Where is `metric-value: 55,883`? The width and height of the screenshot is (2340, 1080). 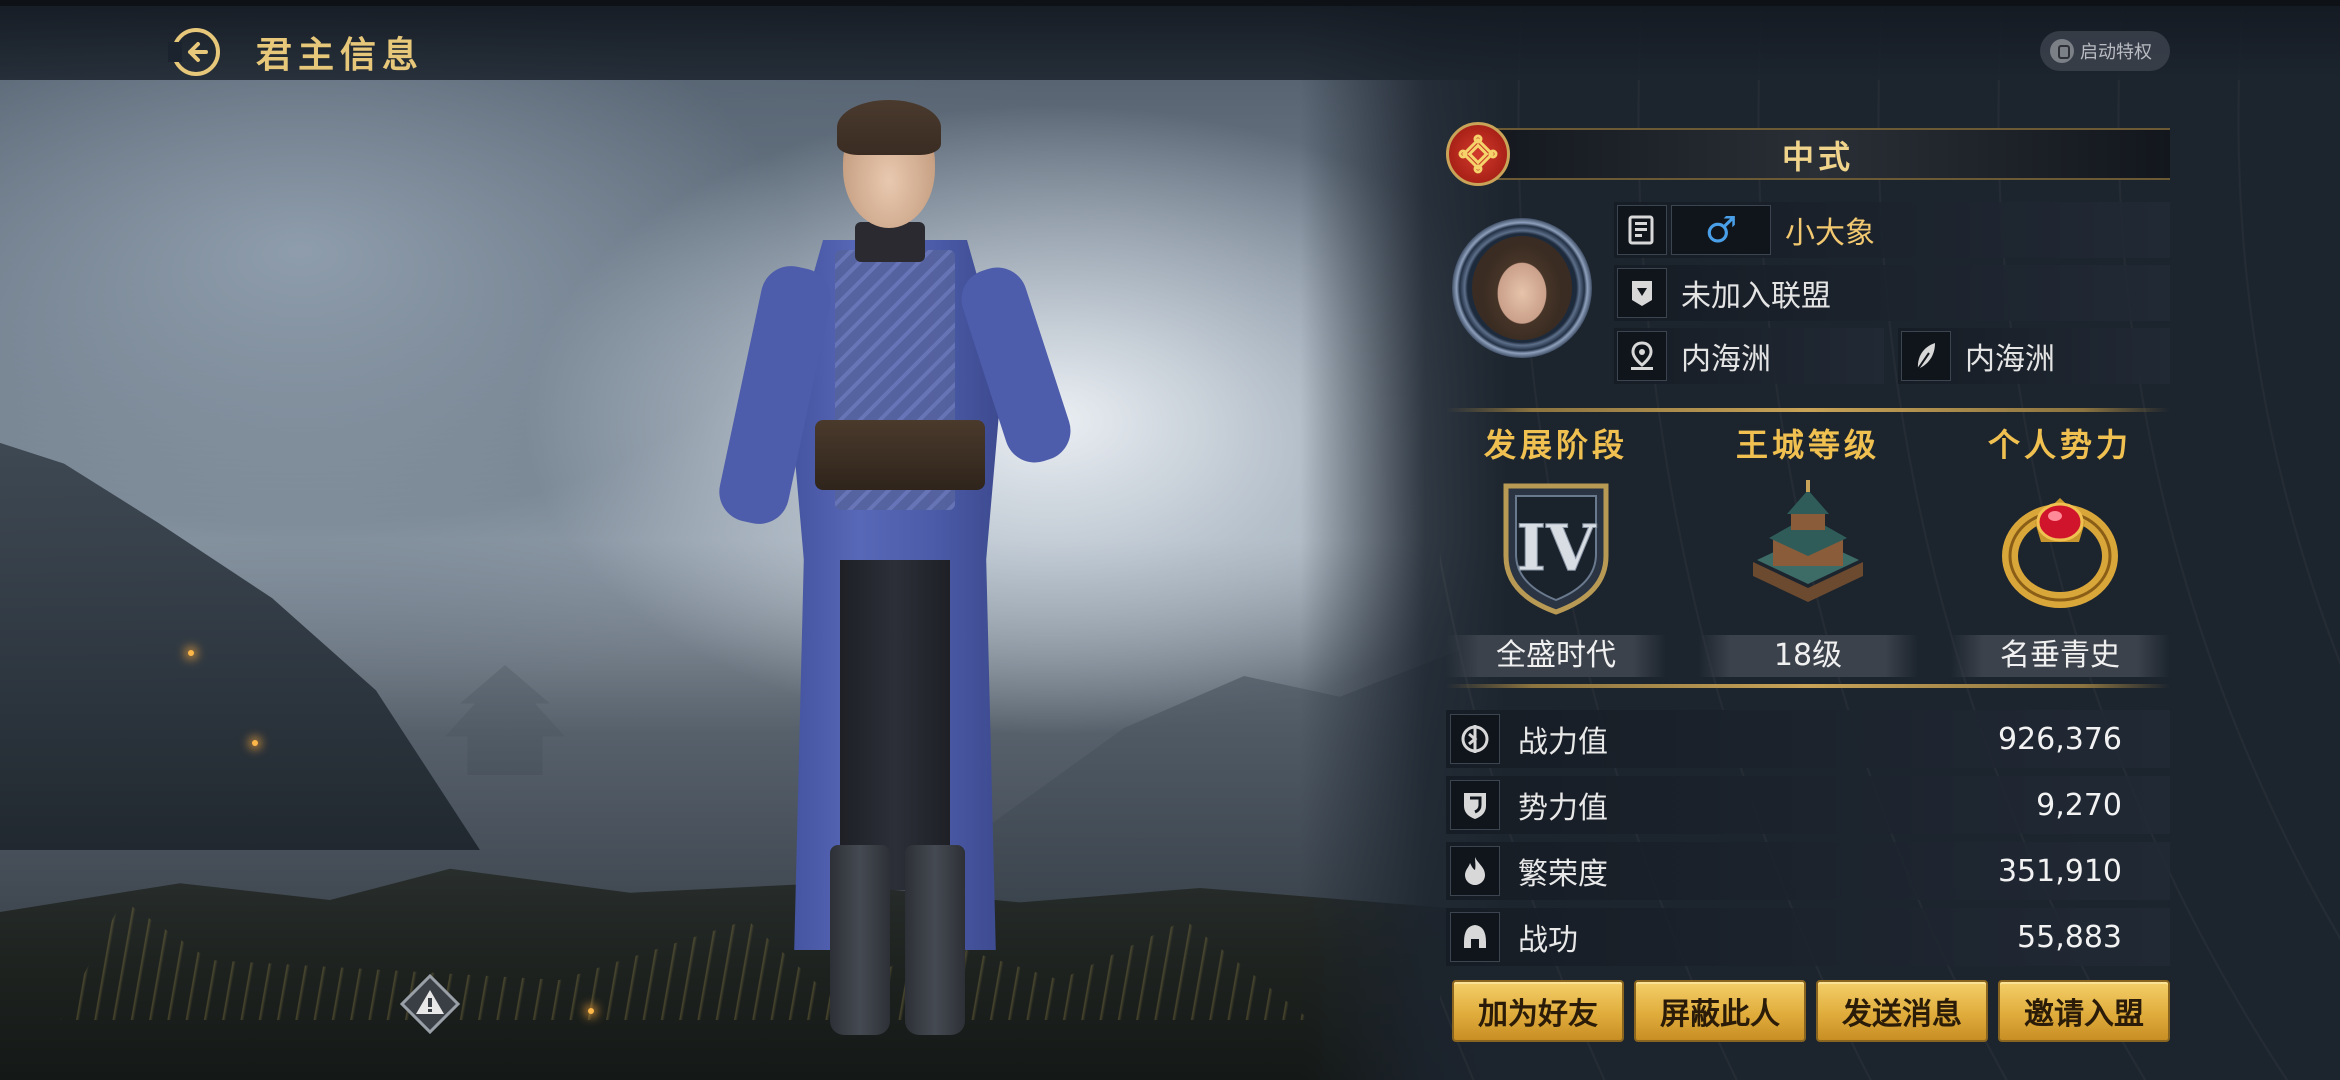
metric-value: 55,883 is located at coordinates (2069, 937).